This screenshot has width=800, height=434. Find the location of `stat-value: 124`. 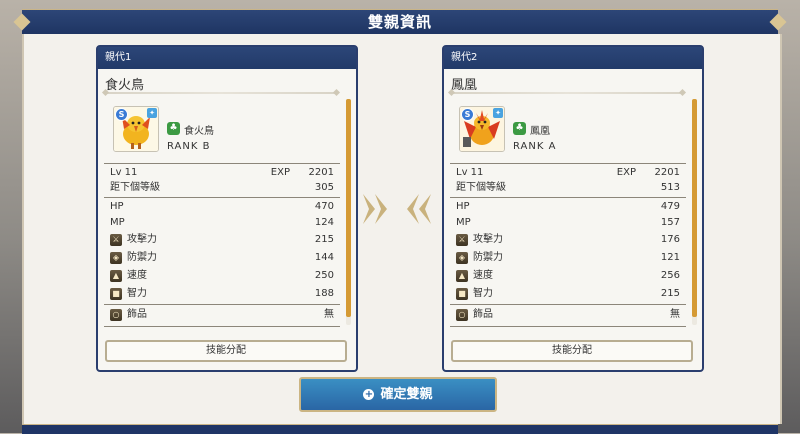

stat-value: 124 is located at coordinates (324, 222).